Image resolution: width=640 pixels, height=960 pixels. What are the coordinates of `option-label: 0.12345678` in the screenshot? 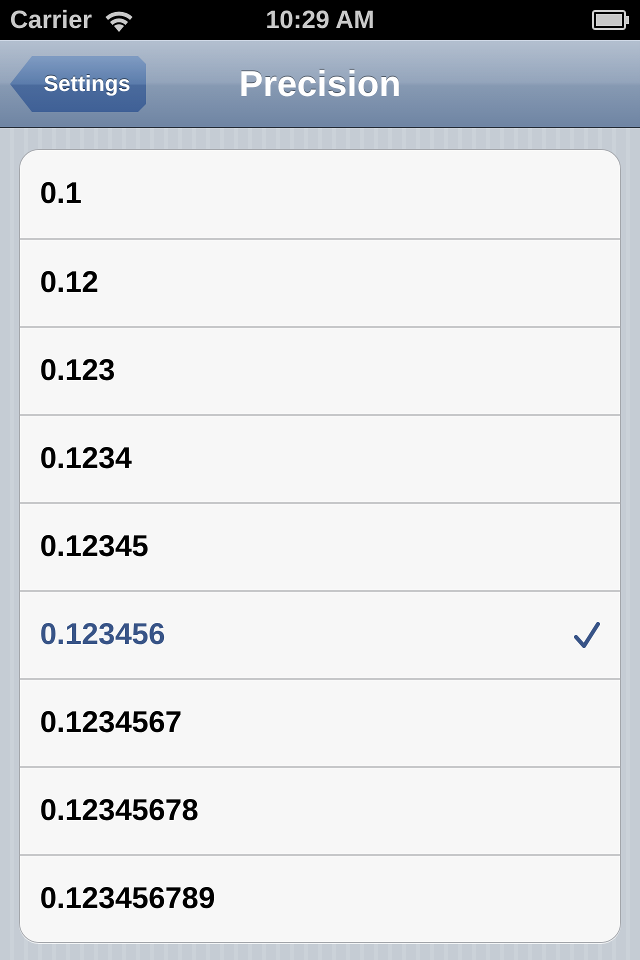 It's located at (119, 811).